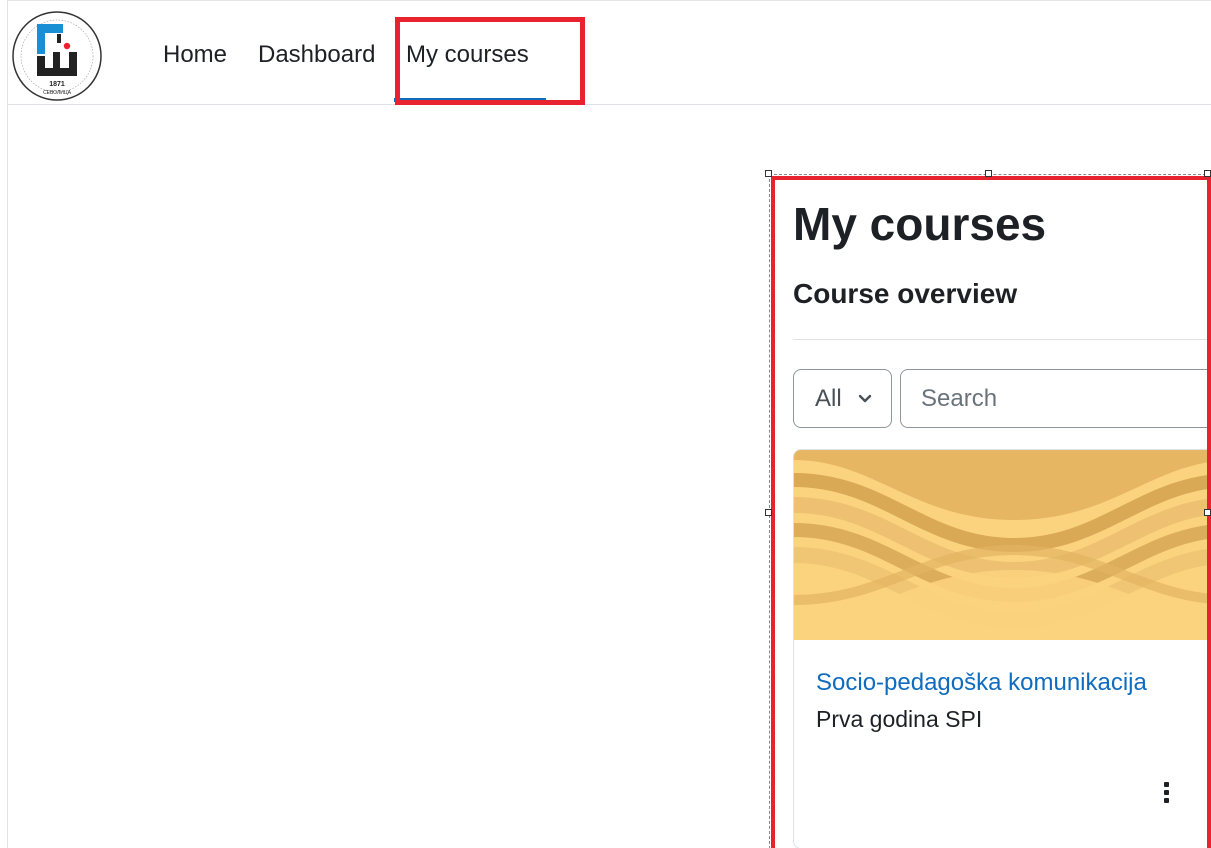  Describe the element at coordinates (316, 55) in the screenshot. I see `nav-dashboard: Dashboard` at that location.